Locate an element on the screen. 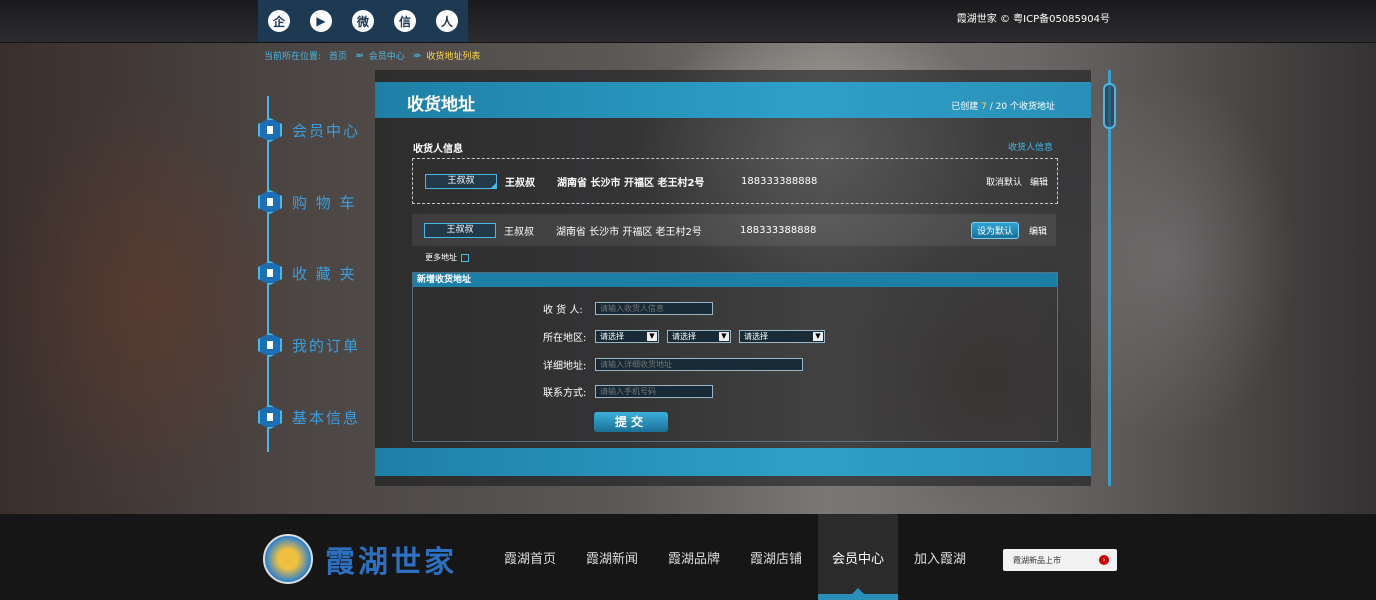  footer-nav-join: 加入霞湖 is located at coordinates (940, 557).